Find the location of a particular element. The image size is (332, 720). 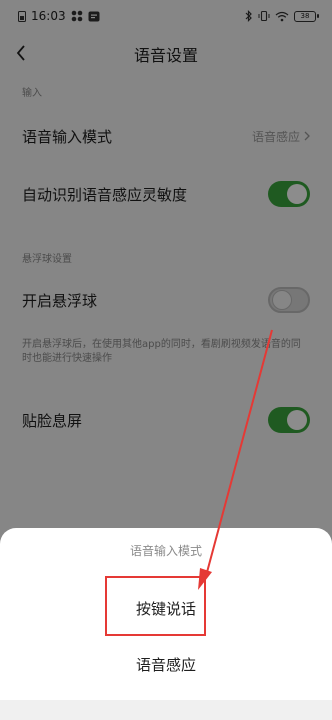

option-label: 语音感应 is located at coordinates (165, 664).